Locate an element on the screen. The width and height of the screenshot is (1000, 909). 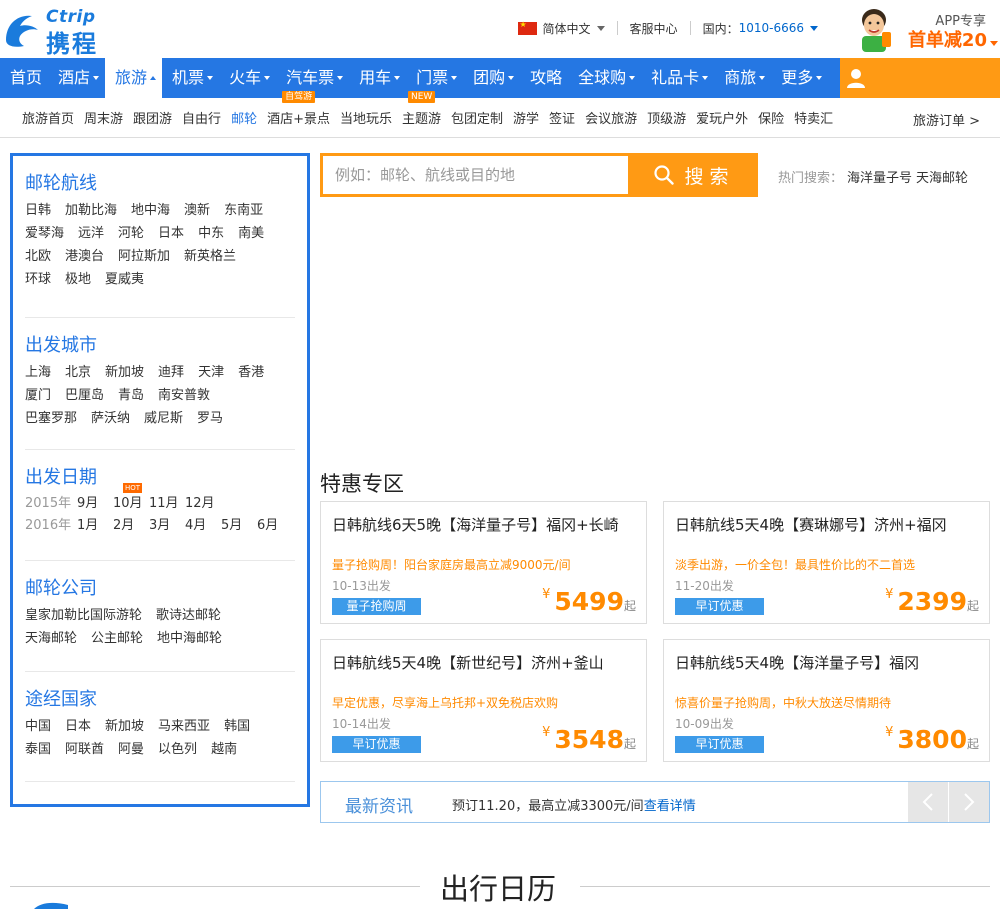
news-next-button is located at coordinates (969, 802).